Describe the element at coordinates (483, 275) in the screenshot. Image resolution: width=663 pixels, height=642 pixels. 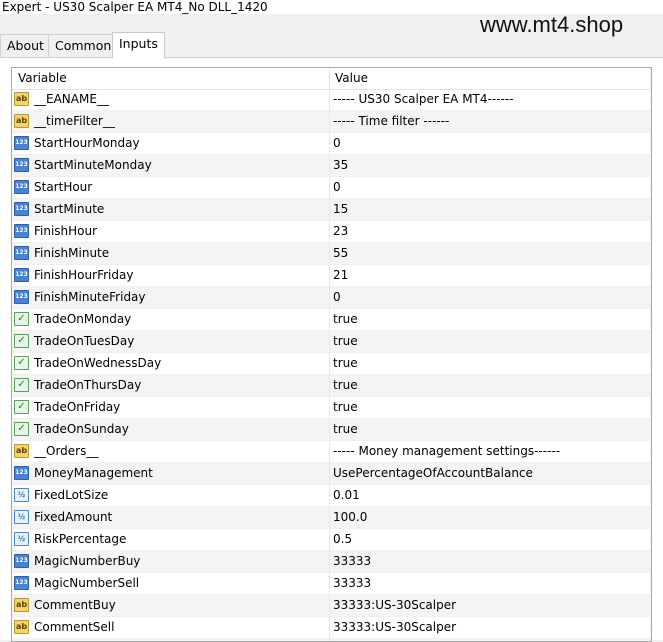
I see `variable-value: 21` at that location.